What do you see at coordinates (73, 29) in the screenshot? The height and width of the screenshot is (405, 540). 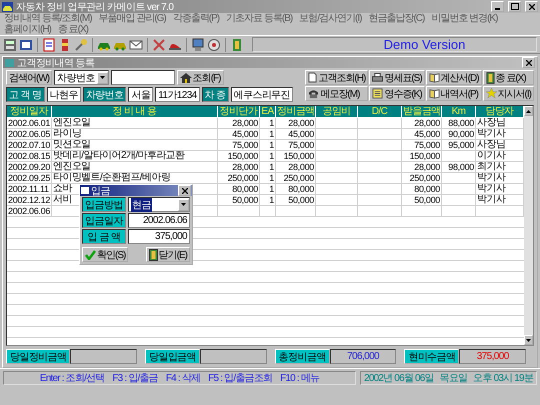 I see `menu-item: 종 료(X)` at bounding box center [73, 29].